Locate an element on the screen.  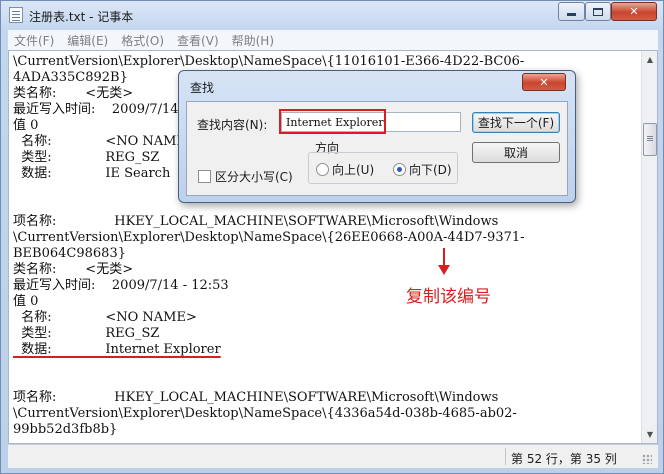
direction-up-label: 向上(U) is located at coordinates (353, 170).